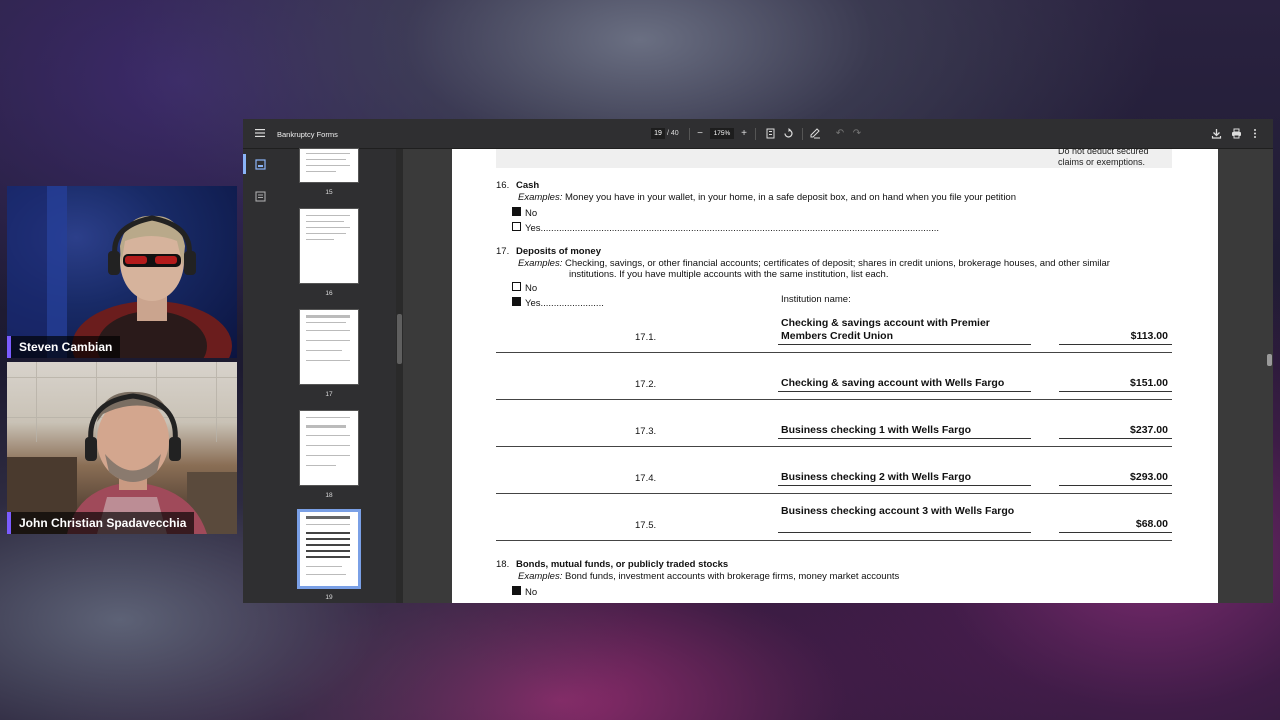  I want to click on institution-name-field: Business checking 2 with Wells Fargo, so click(906, 477).